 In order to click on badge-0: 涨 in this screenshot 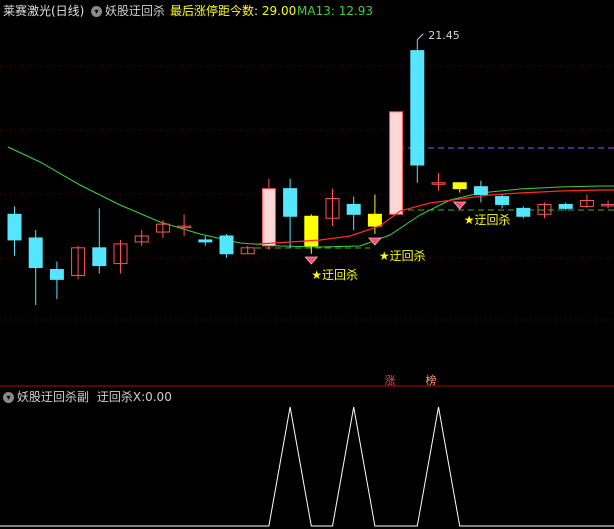, I will do `click(390, 380)`.